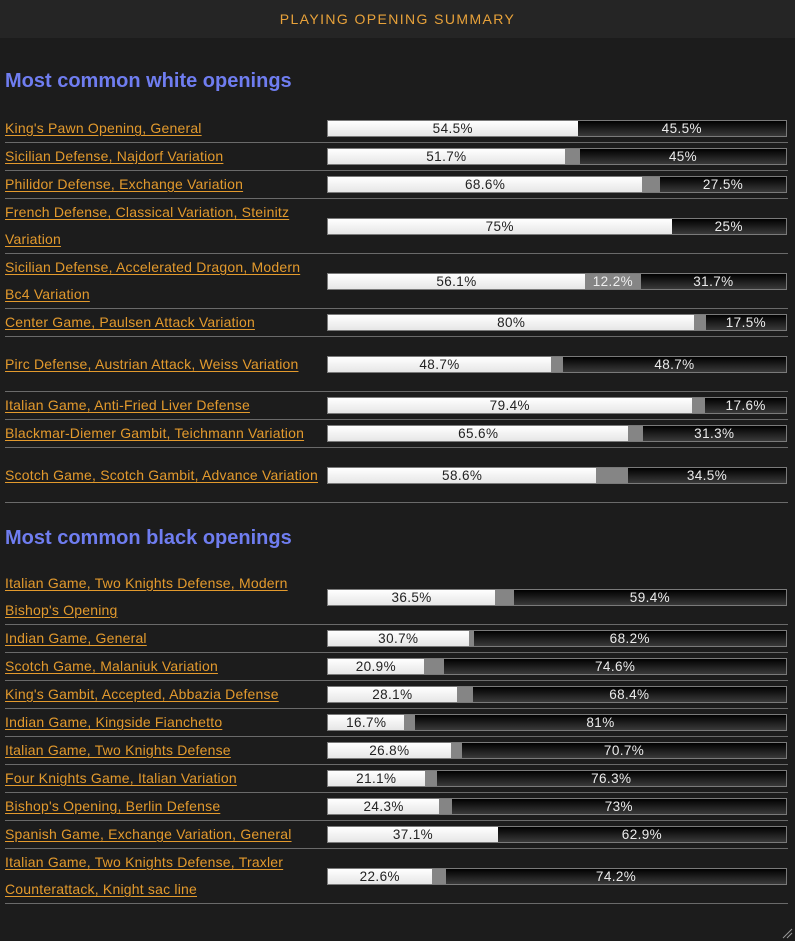 The width and height of the screenshot is (795, 941). Describe the element at coordinates (557, 475) in the screenshot. I see `result-bar: 58.6% 34.5%` at that location.